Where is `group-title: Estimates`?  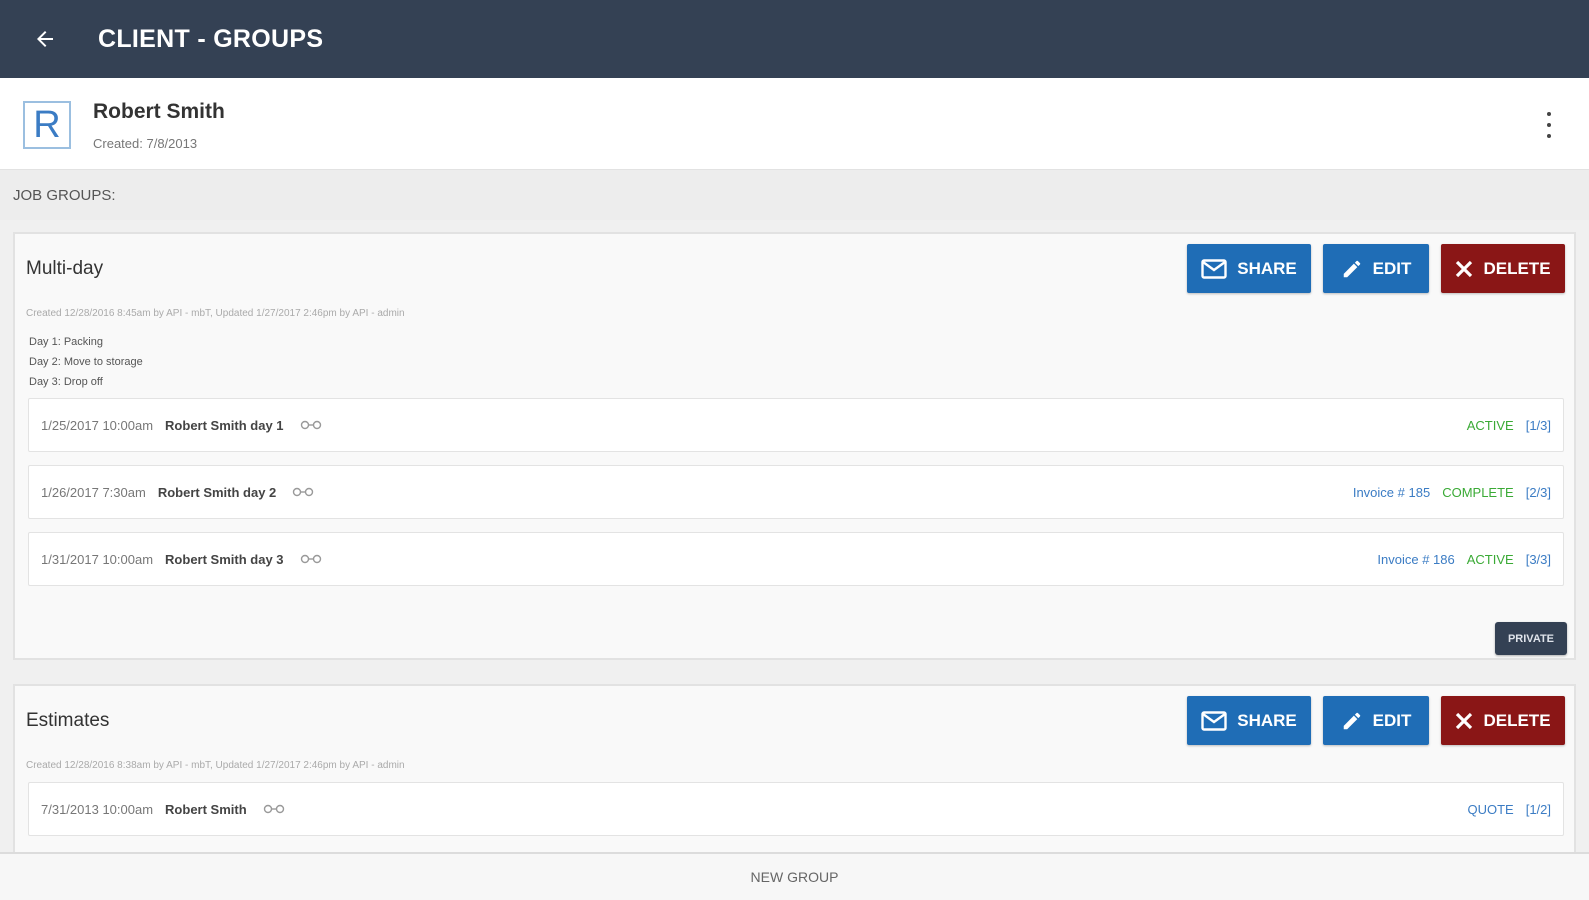 group-title: Estimates is located at coordinates (68, 720).